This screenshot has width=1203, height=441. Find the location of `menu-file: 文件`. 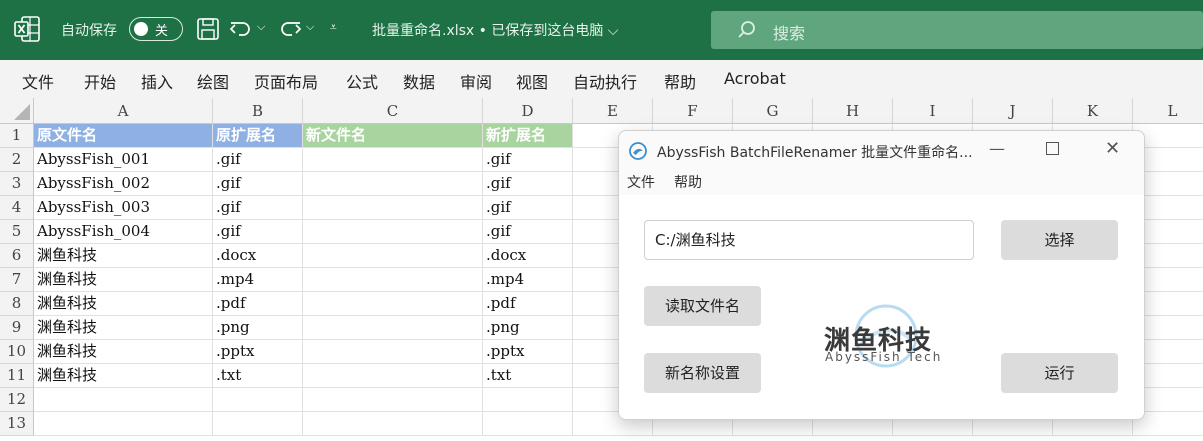

menu-file: 文件 is located at coordinates (38, 81).